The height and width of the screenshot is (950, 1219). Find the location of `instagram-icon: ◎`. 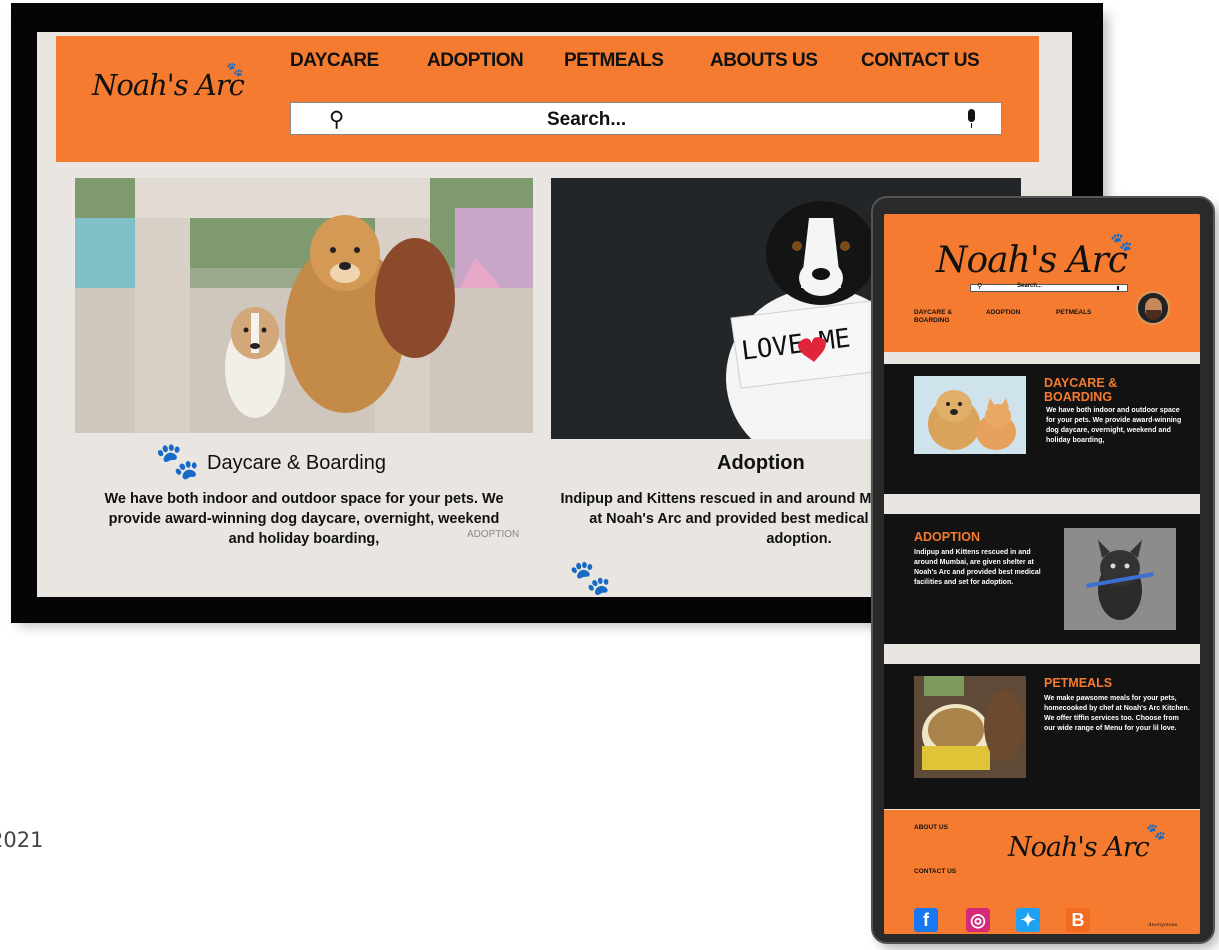

instagram-icon: ◎ is located at coordinates (978, 920).